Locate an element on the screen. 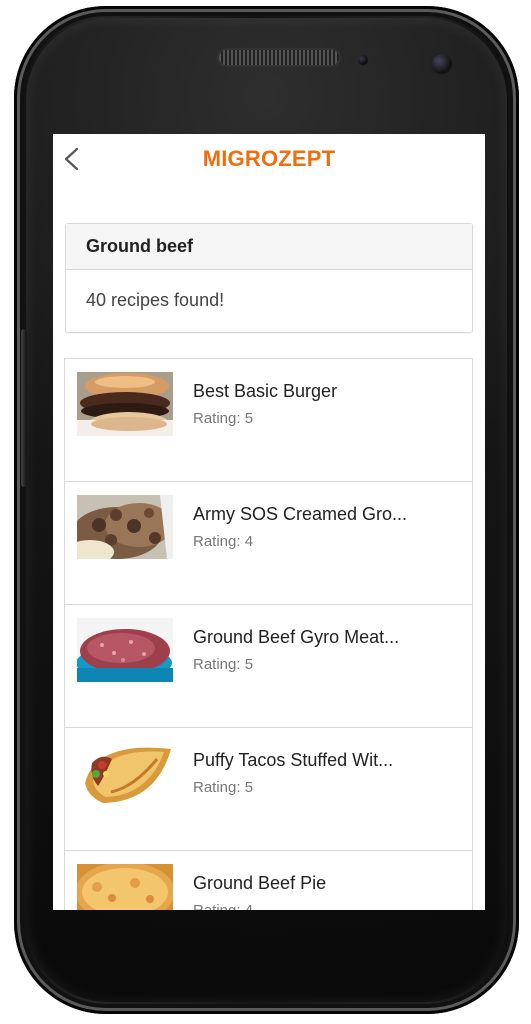  search-summary-card: Ground beef 40 recipes found! is located at coordinates (269, 278).